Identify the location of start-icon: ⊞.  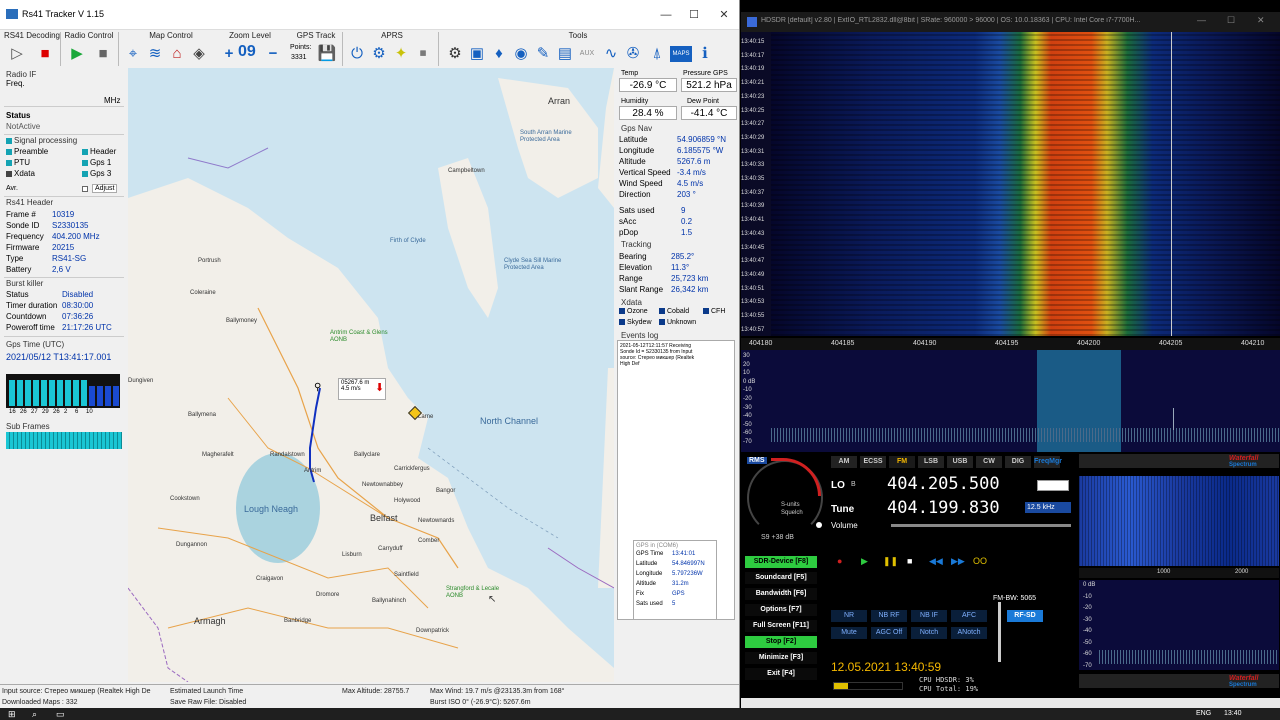
(12, 714).